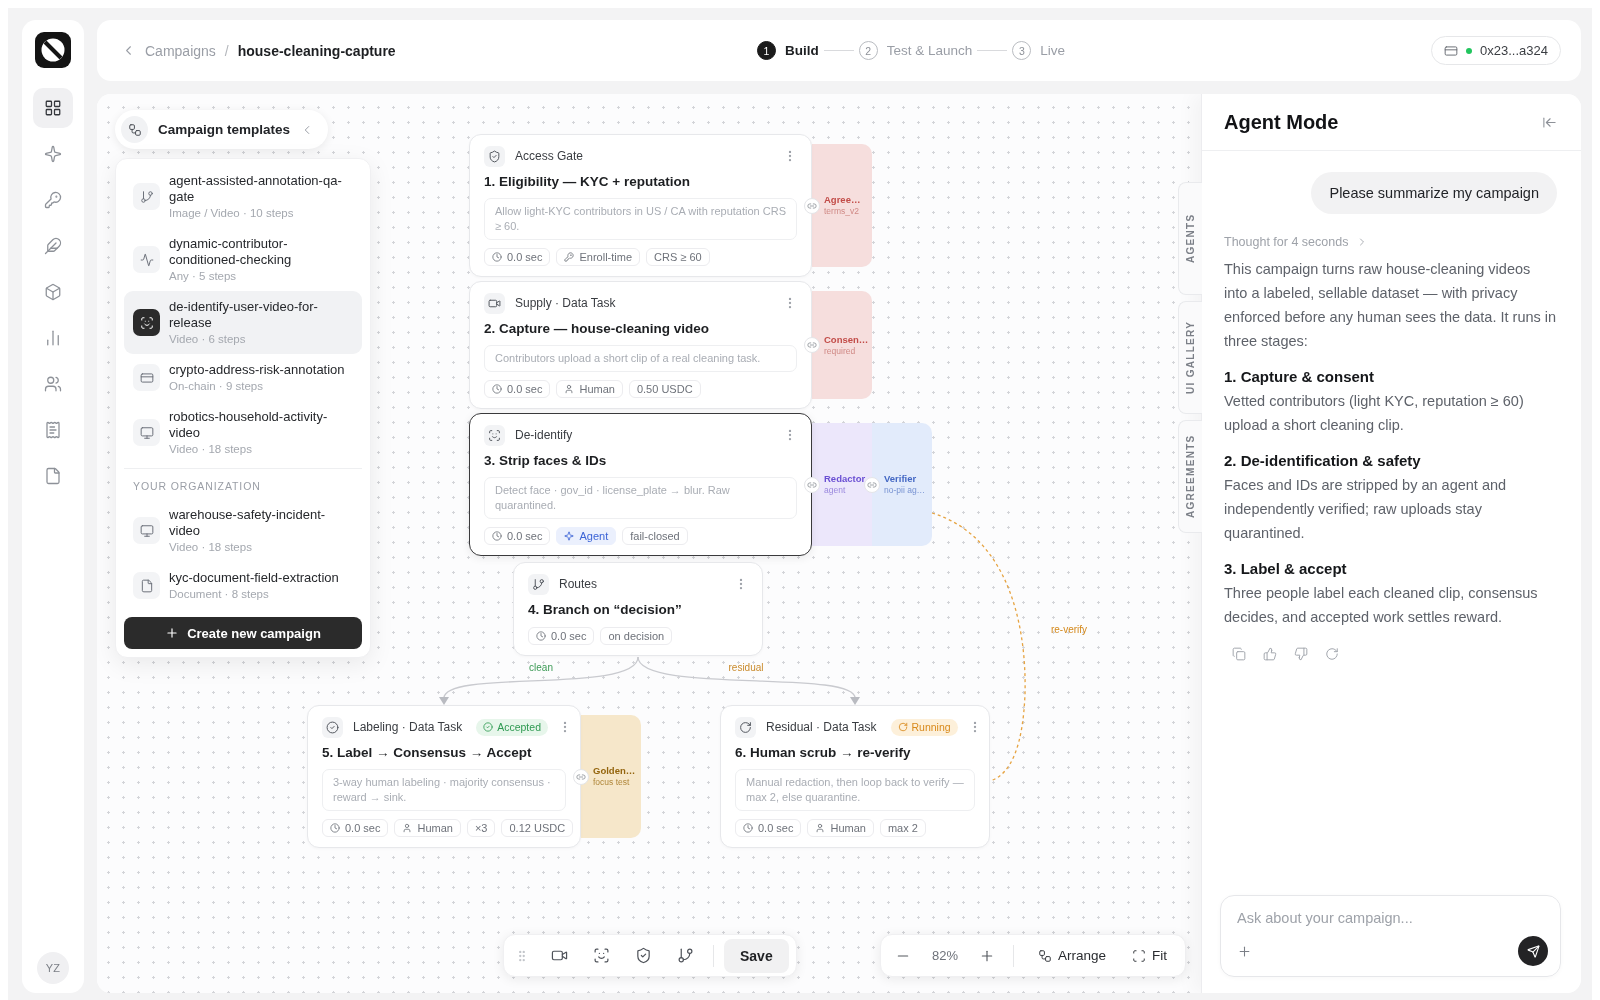 This screenshot has width=1600, height=1000. I want to click on template-item: kyc-document-field-extraction Document · 8 steps, so click(243, 585).